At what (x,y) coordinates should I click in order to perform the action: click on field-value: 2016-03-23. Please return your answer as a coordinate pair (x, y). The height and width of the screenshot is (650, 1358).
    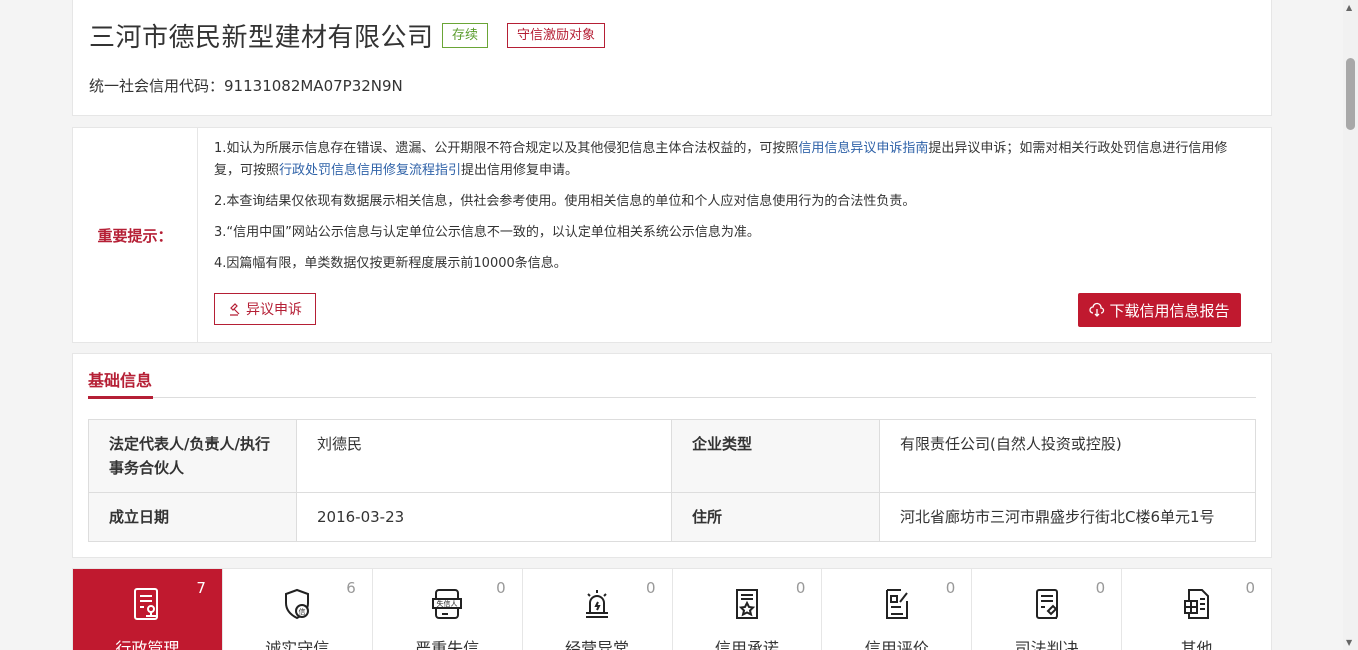
    Looking at the image, I should click on (484, 517).